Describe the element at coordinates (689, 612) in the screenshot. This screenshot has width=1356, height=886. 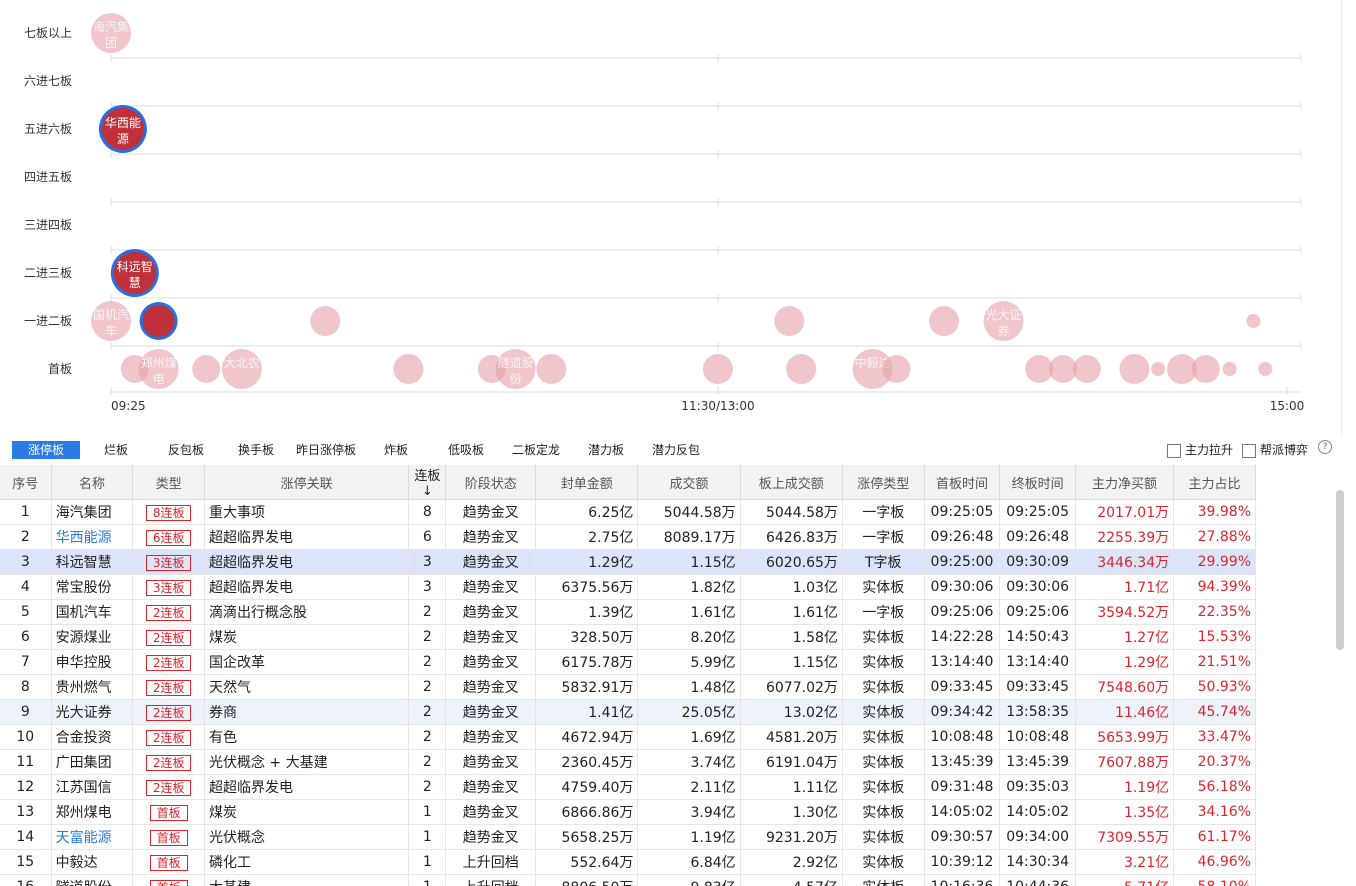
I see `table-cell: 1.61亿` at that location.